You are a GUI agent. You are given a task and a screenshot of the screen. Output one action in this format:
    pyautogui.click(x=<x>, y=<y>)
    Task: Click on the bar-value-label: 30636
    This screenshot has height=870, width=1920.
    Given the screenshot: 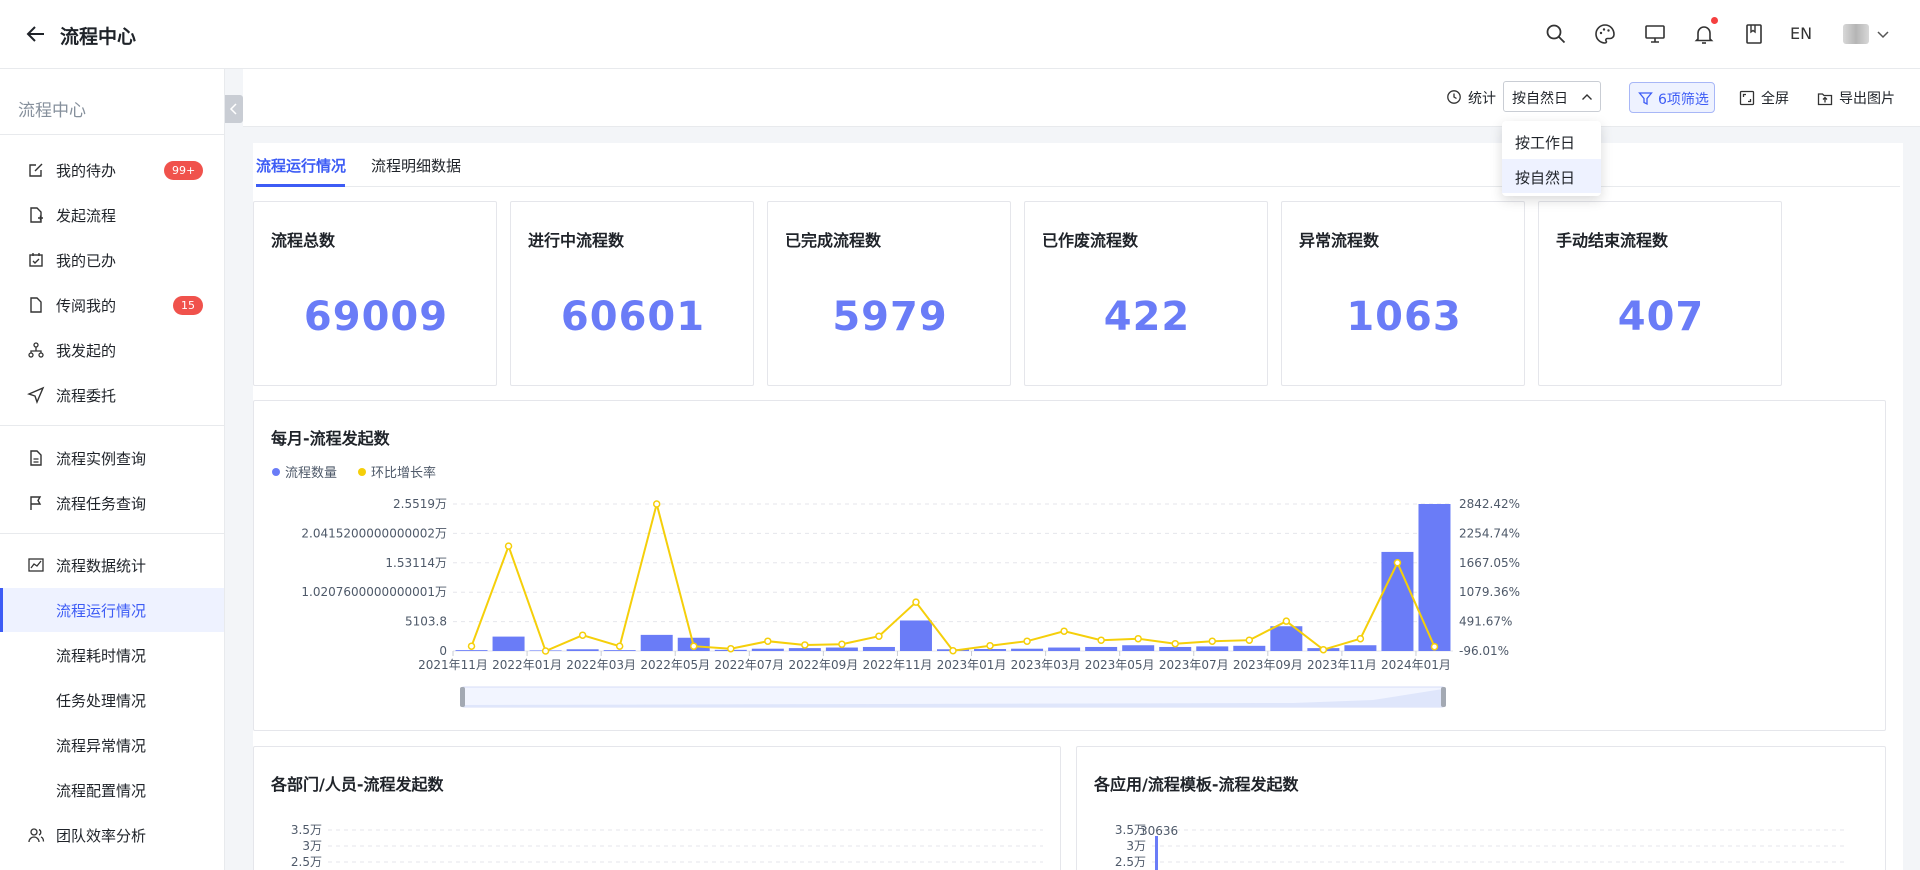 What is the action you would take?
    pyautogui.click(x=1159, y=831)
    